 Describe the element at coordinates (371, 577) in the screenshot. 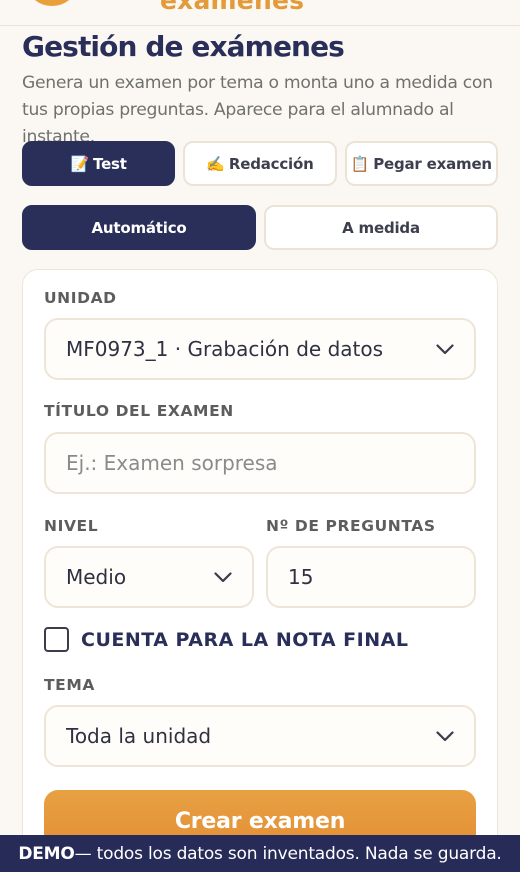

I see `questions-count-field: 15` at that location.